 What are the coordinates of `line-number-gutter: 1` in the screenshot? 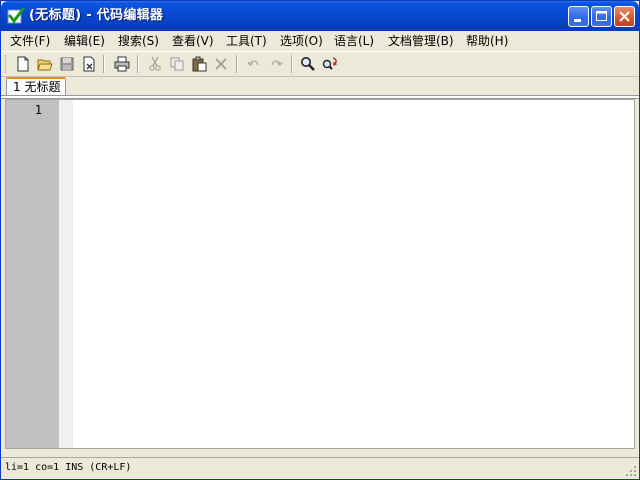 It's located at (32, 274).